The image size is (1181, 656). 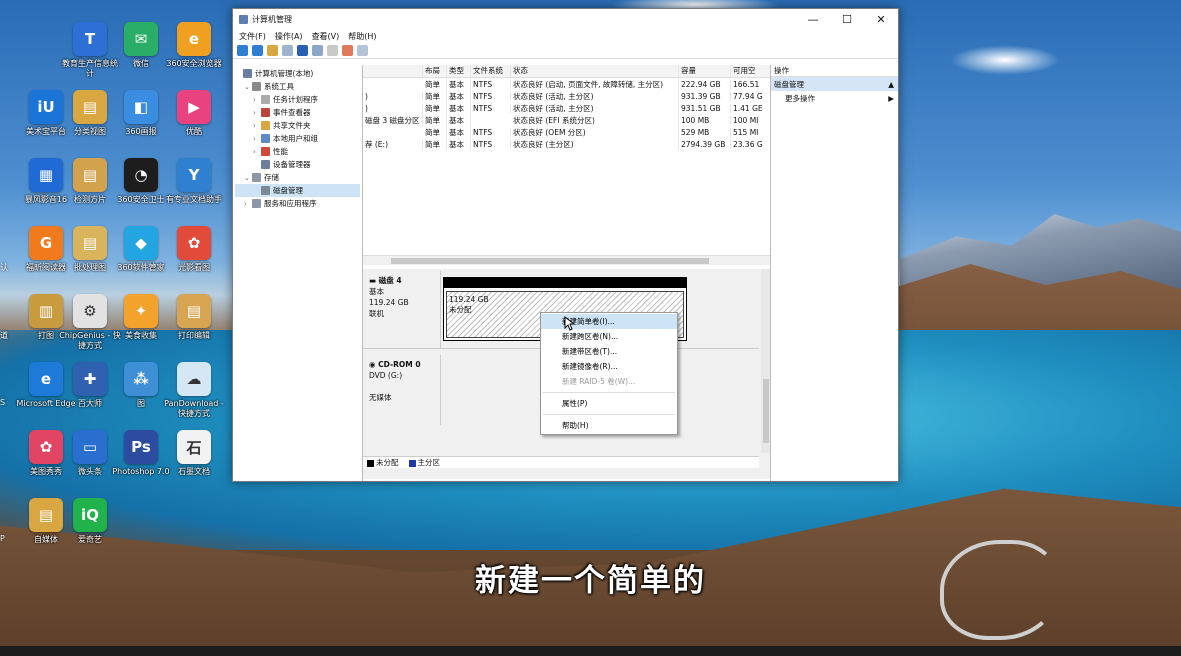 I want to click on desktop-icon: ✿ 光影看图, so click(x=194, y=249).